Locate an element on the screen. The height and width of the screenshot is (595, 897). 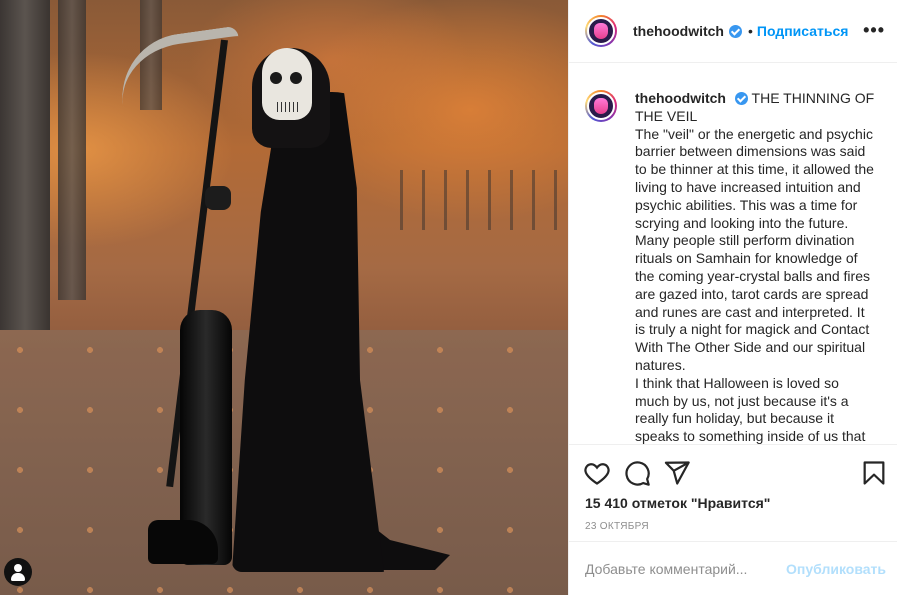
send-icon is located at coordinates (677, 473).